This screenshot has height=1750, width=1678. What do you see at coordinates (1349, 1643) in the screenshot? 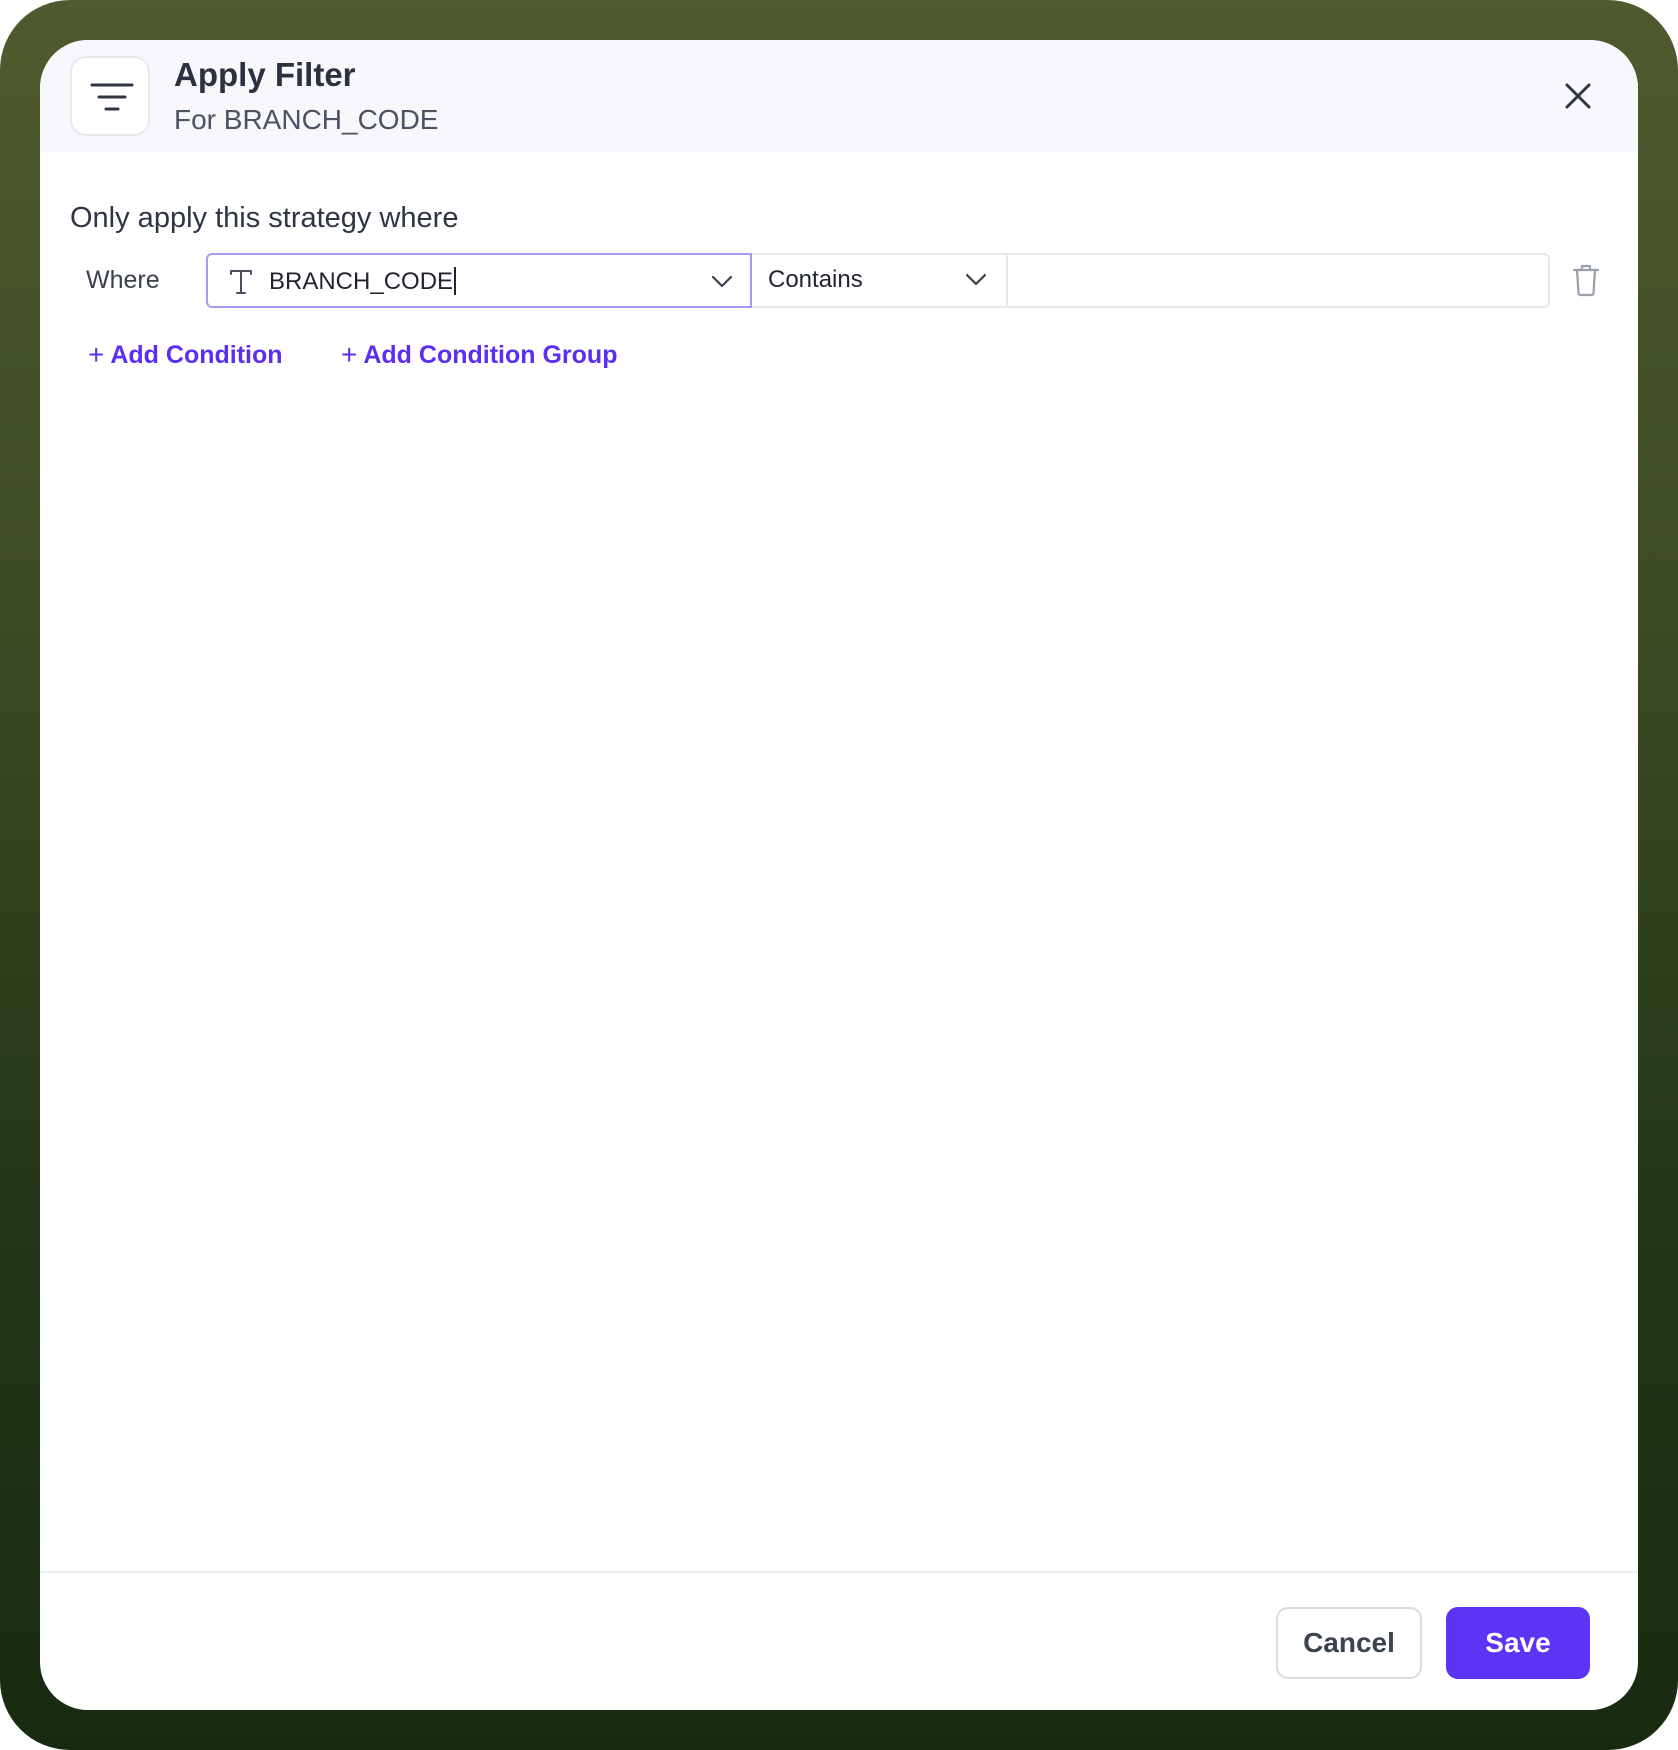
I see `cancel-button: Cancel` at bounding box center [1349, 1643].